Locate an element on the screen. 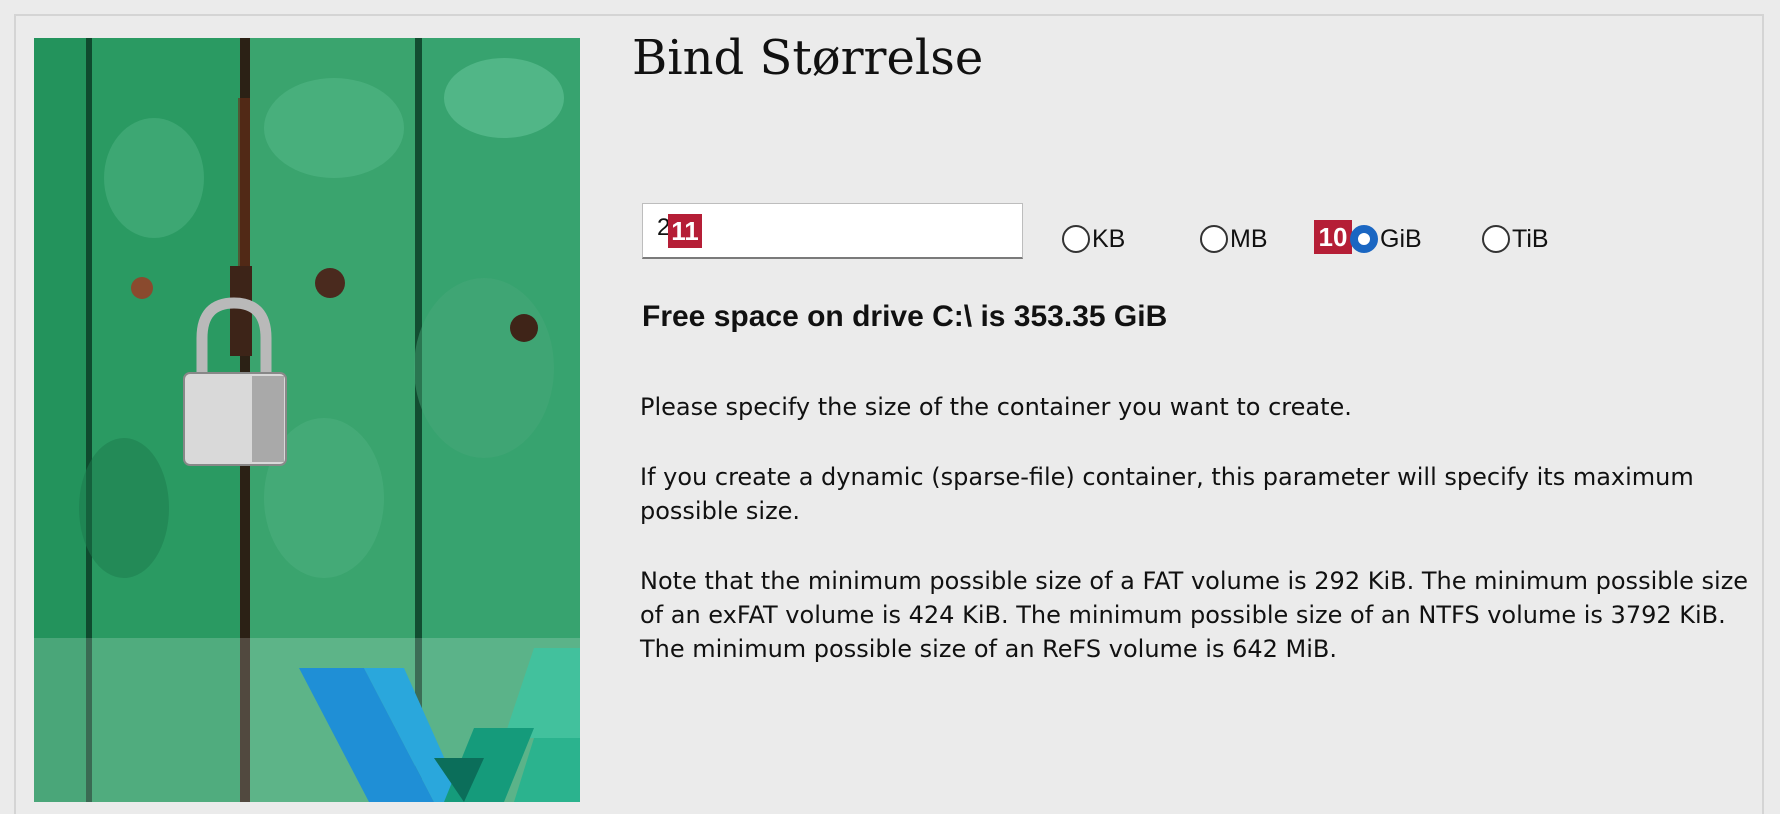 This screenshot has width=1780, height=814. unit-label-mb: MB is located at coordinates (1249, 238).